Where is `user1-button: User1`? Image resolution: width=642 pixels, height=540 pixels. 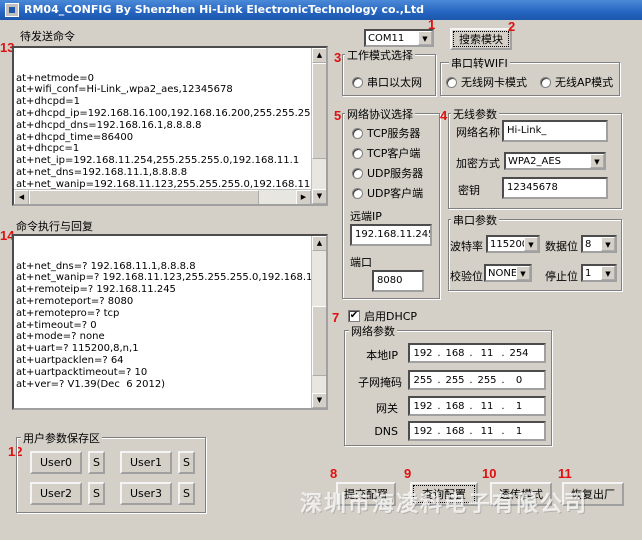
user1-button: User1 is located at coordinates (146, 462).